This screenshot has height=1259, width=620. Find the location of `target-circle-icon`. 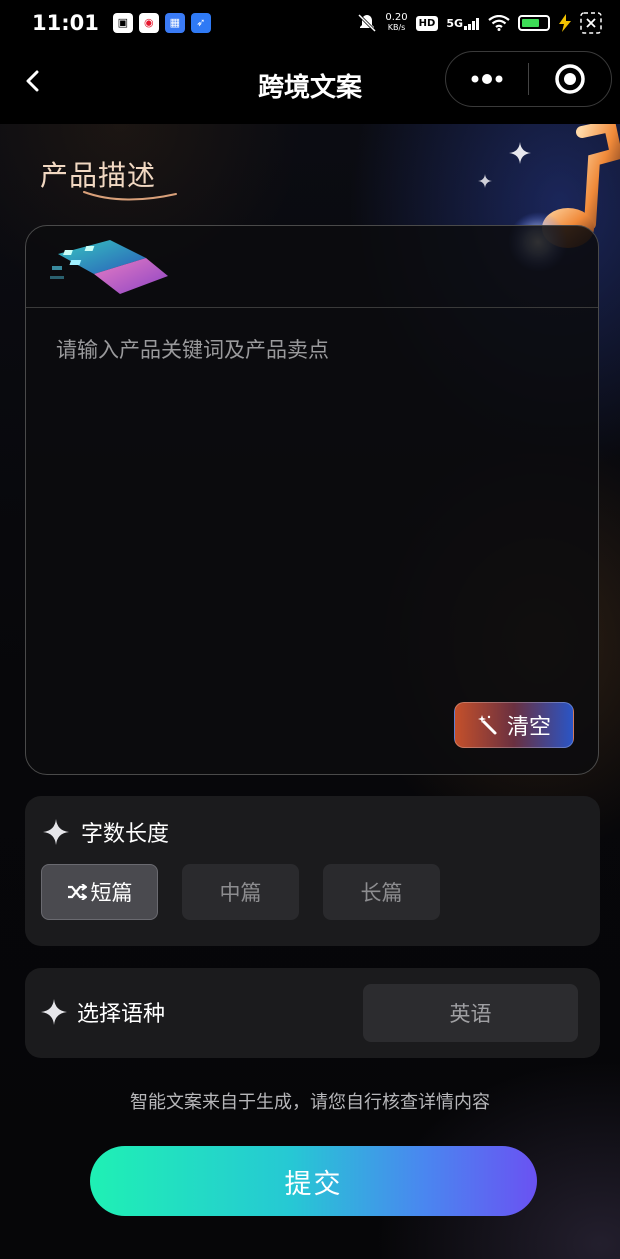

target-circle-icon is located at coordinates (570, 79).